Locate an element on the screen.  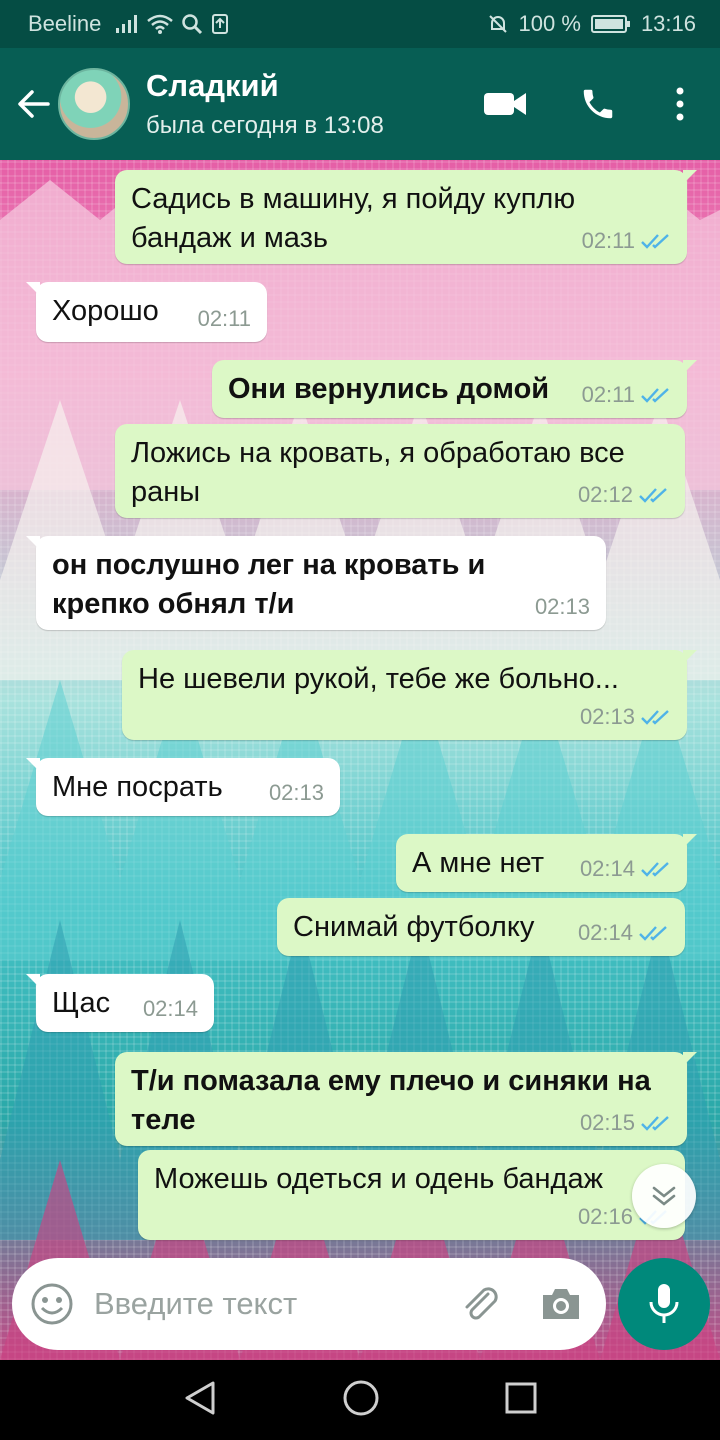
emoji-icon is located at coordinates (52, 1304).